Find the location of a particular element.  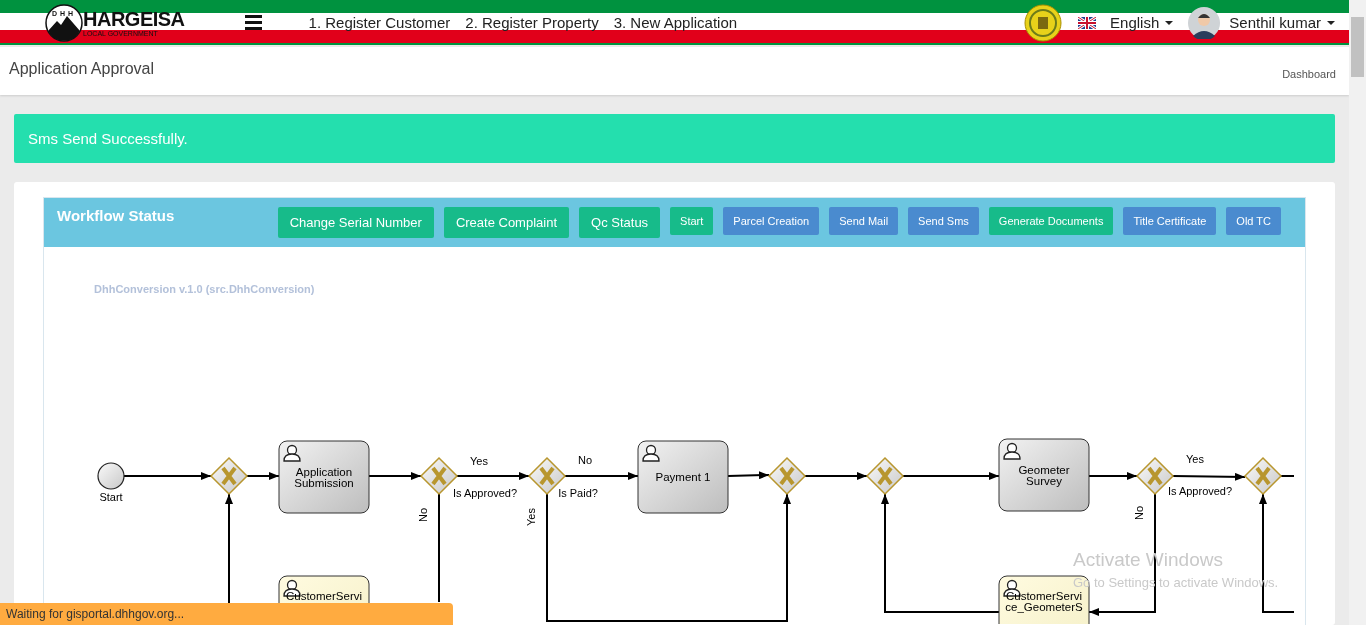

start-event is located at coordinates (111, 476).